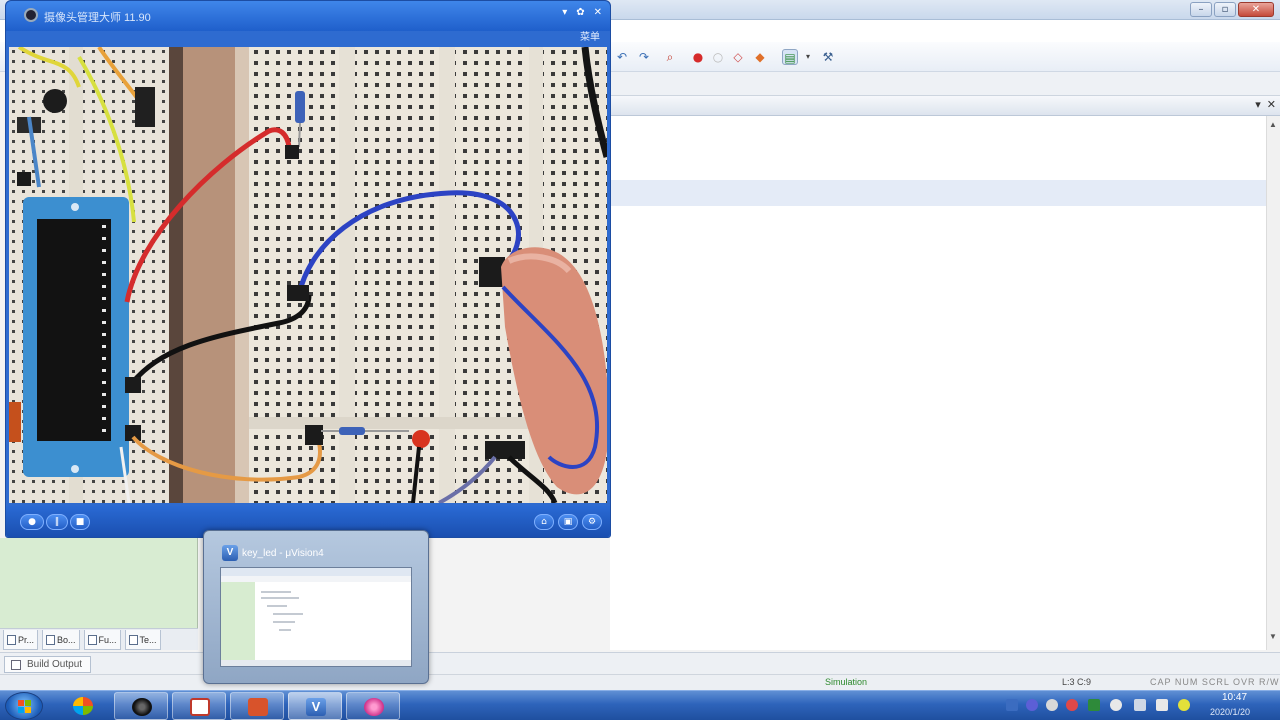  What do you see at coordinates (1230, 712) in the screenshot?
I see `clock-date: 2020/1/20` at bounding box center [1230, 712].